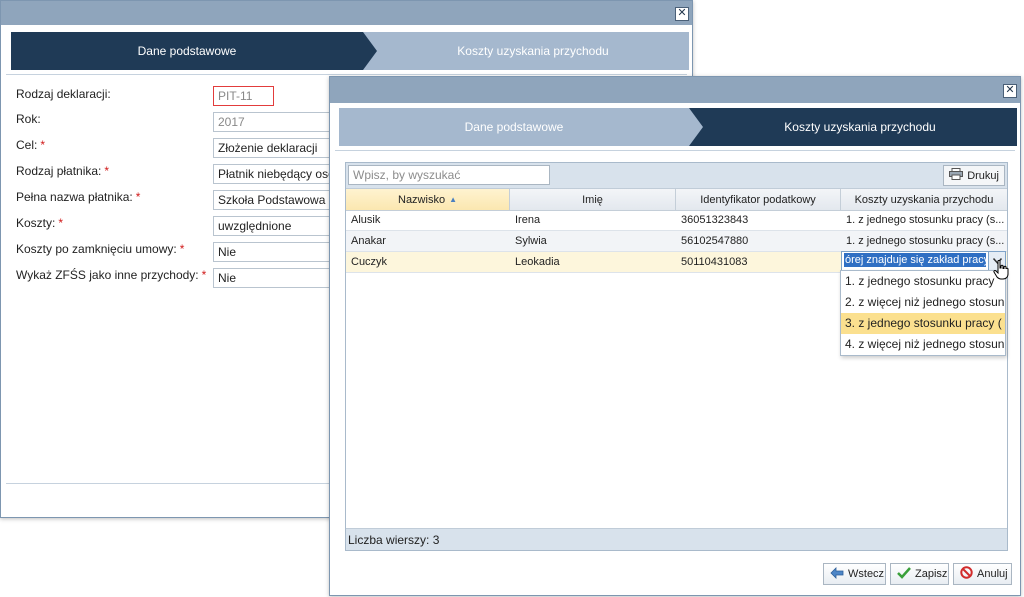  I want to click on column-label: Koszty uzyskania przychodu, so click(924, 199).